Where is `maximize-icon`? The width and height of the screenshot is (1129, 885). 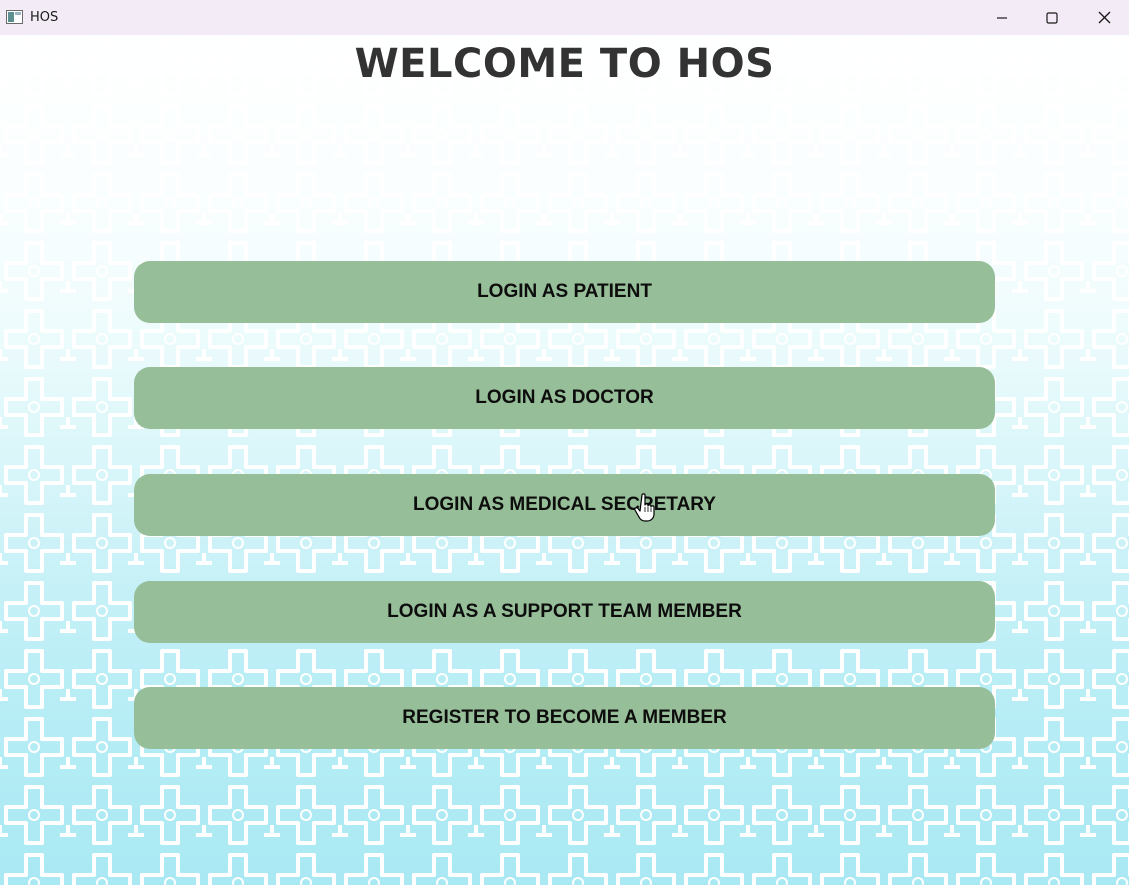 maximize-icon is located at coordinates (1052, 17).